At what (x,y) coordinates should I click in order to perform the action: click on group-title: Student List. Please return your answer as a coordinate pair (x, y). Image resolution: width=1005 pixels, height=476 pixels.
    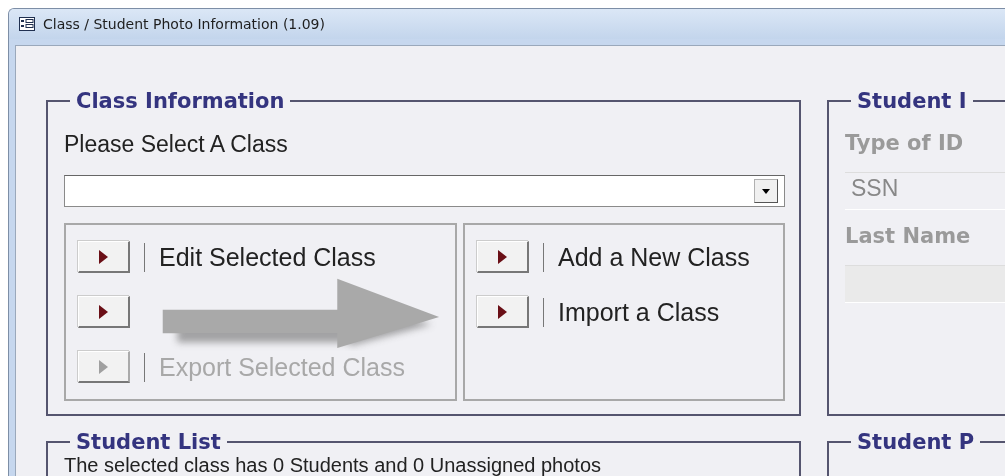
    Looking at the image, I should click on (148, 442).